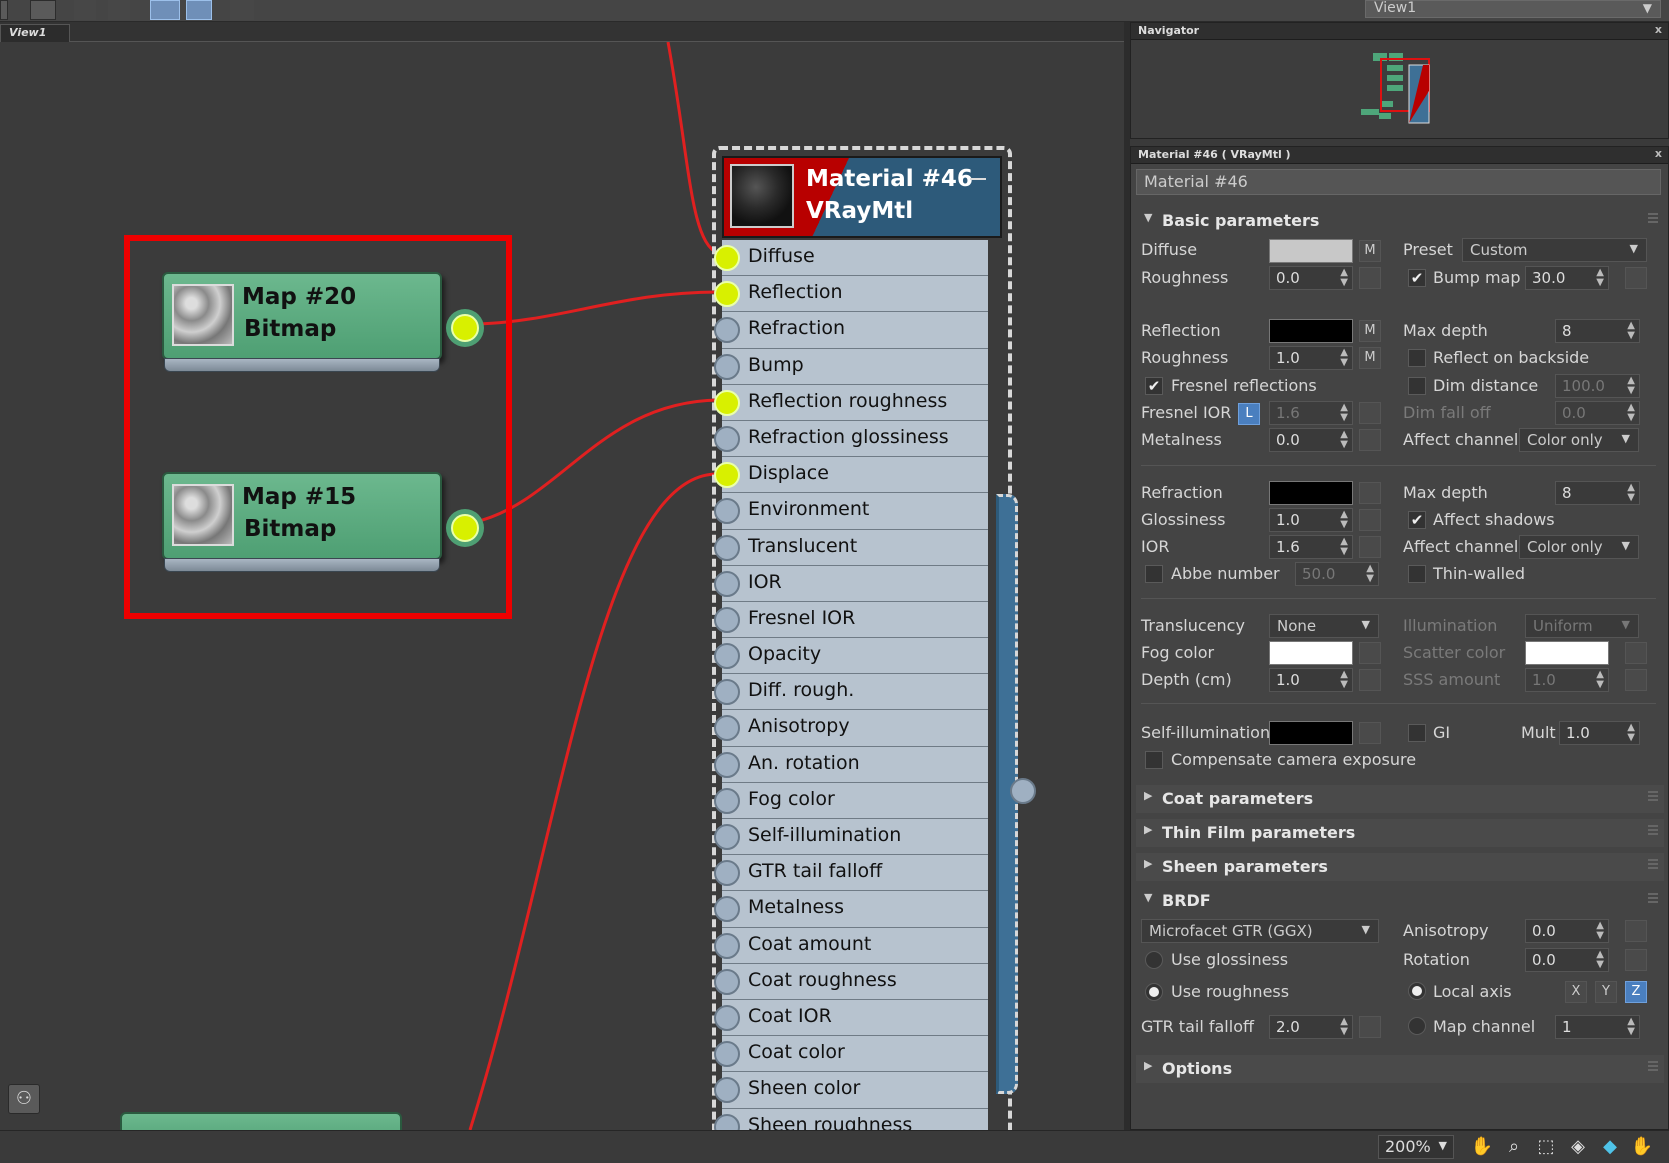 This screenshot has width=1669, height=1163. I want to click on toolbar-arrange-icon, so click(119, 10).